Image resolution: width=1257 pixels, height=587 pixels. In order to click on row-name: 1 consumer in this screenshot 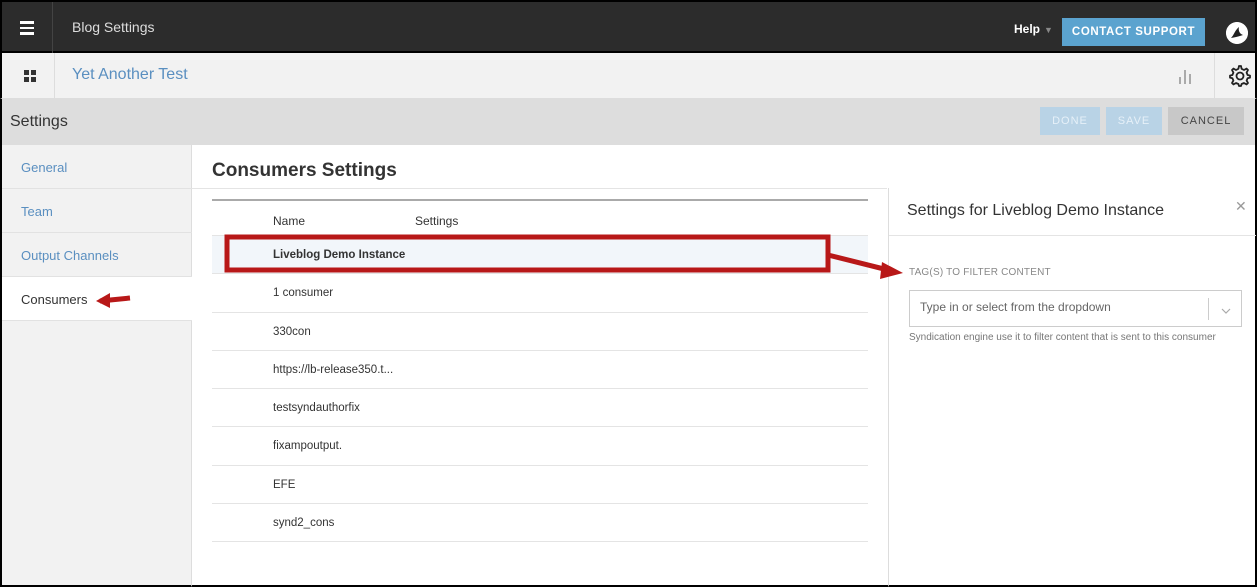, I will do `click(303, 293)`.